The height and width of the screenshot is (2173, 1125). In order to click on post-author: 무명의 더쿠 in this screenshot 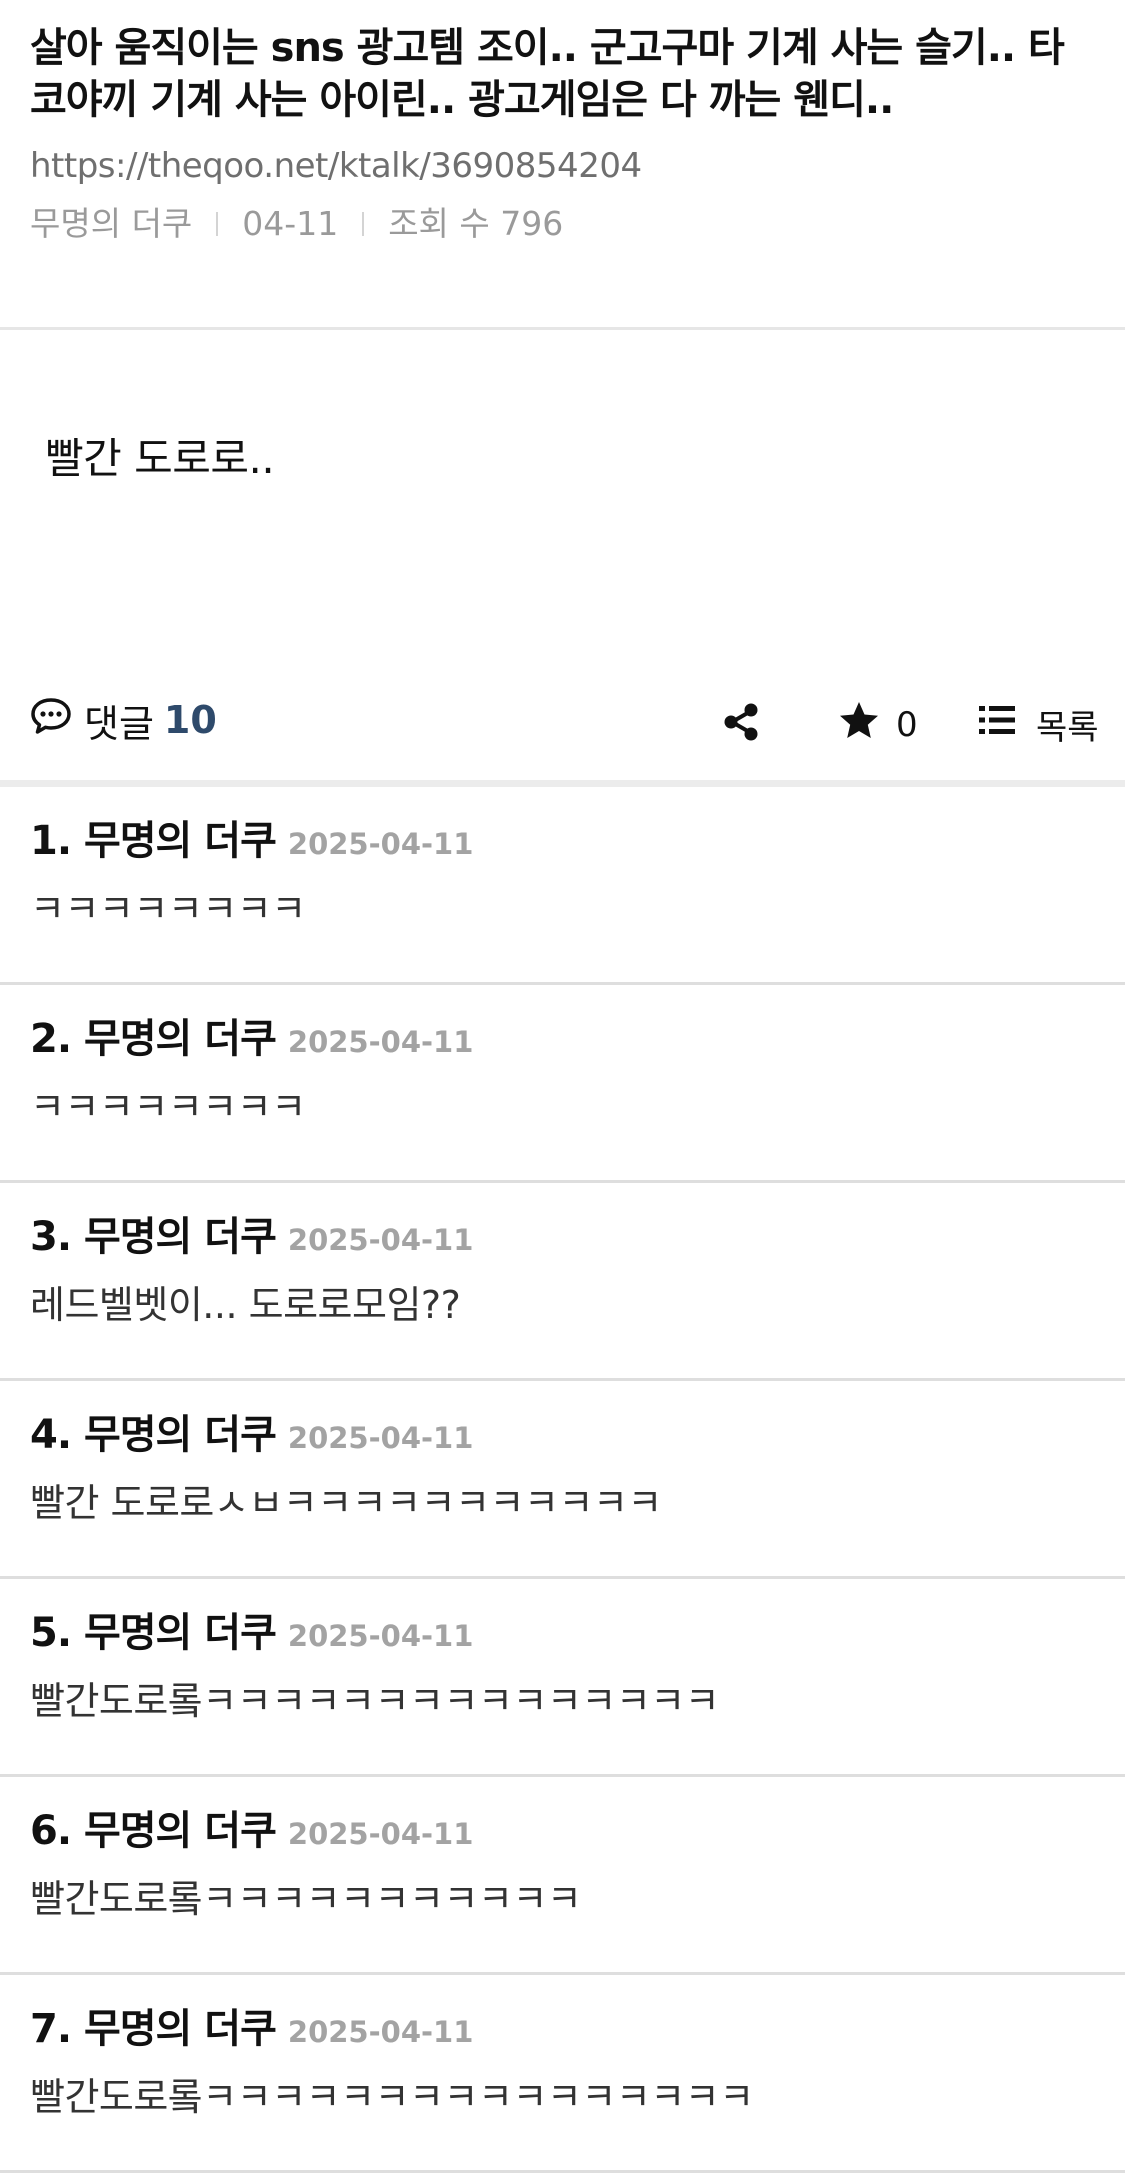, I will do `click(111, 223)`.